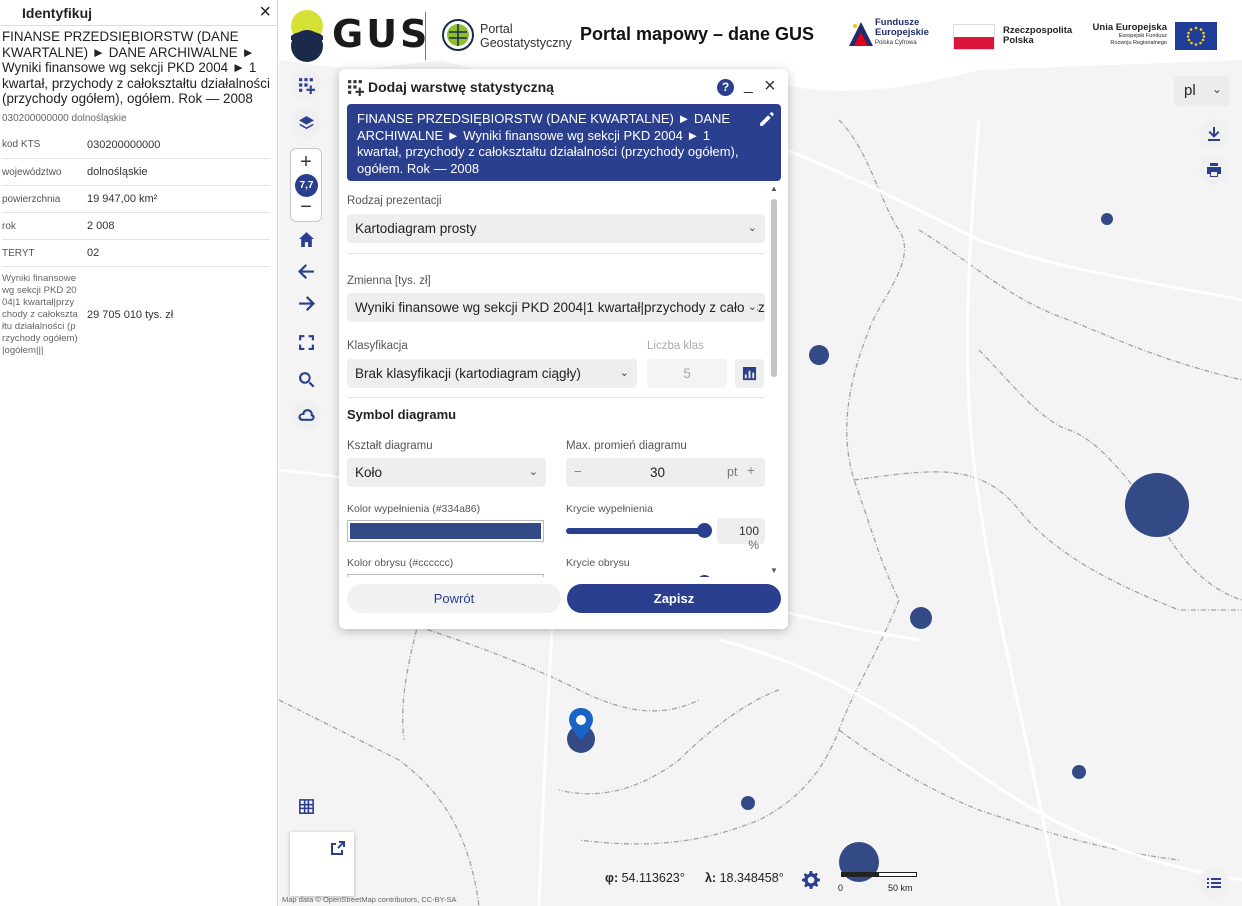  I want to click on table-row: kod KTS 030200000000, so click(136, 145).